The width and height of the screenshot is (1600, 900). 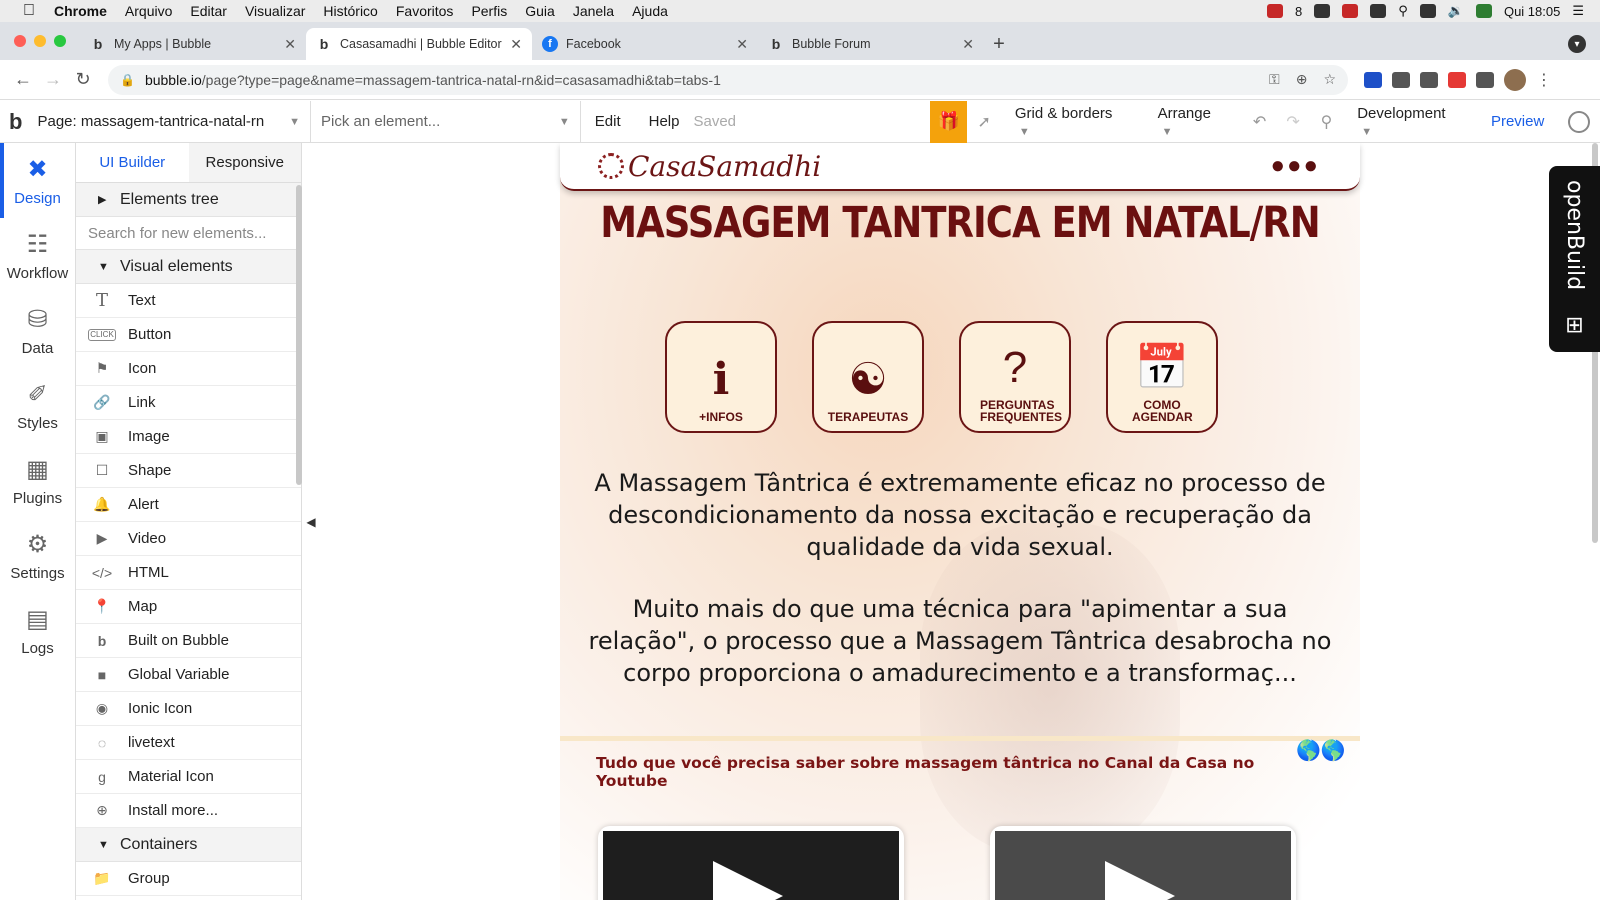 What do you see at coordinates (188, 369) in the screenshot?
I see `element-icon: ⚑ Icon` at bounding box center [188, 369].